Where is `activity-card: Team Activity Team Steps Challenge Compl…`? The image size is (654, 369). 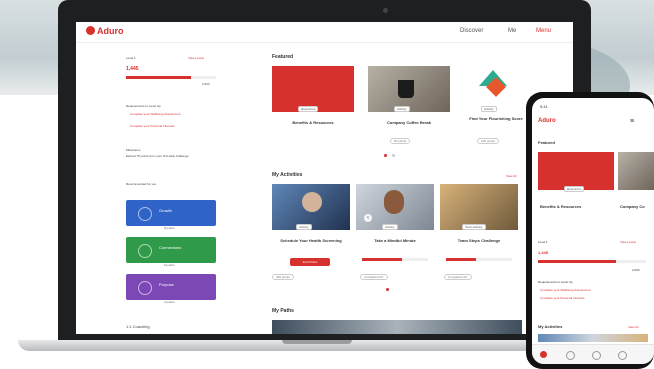
activity-card: Team Activity Team Steps Challenge Compl… is located at coordinates (479, 232).